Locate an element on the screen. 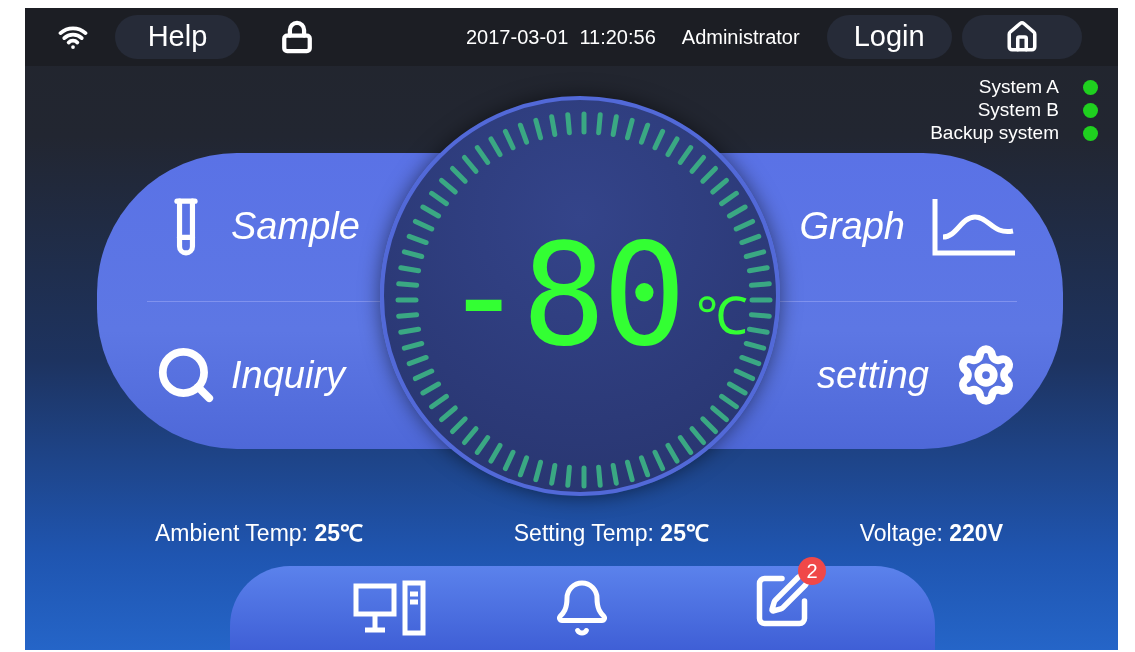 This screenshot has height=652, width=1135. notes-button: 2 is located at coordinates (782, 601).